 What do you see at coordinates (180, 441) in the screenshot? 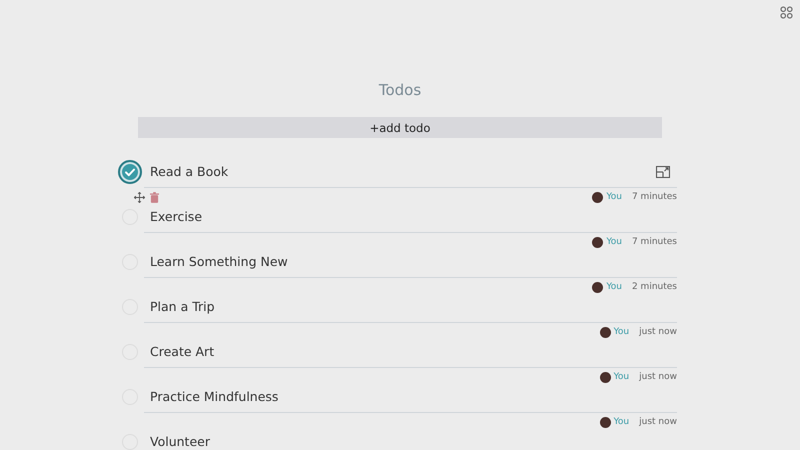
I see `todo-title: Volunteer` at bounding box center [180, 441].